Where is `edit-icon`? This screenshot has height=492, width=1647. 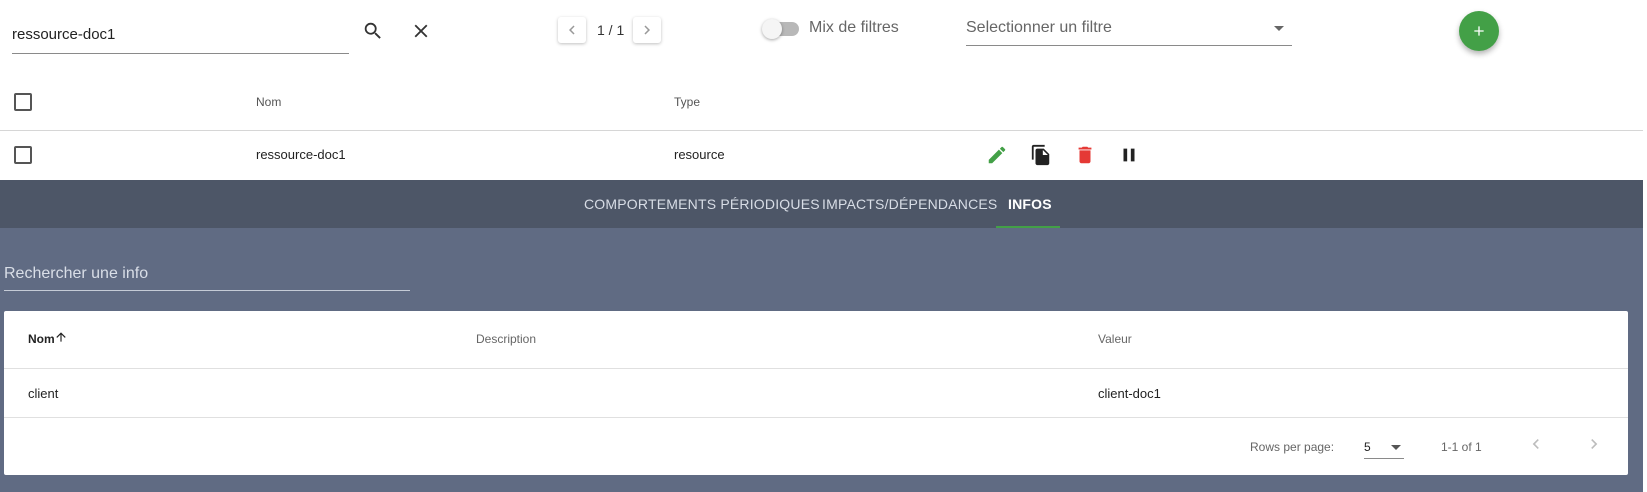
edit-icon is located at coordinates (997, 155).